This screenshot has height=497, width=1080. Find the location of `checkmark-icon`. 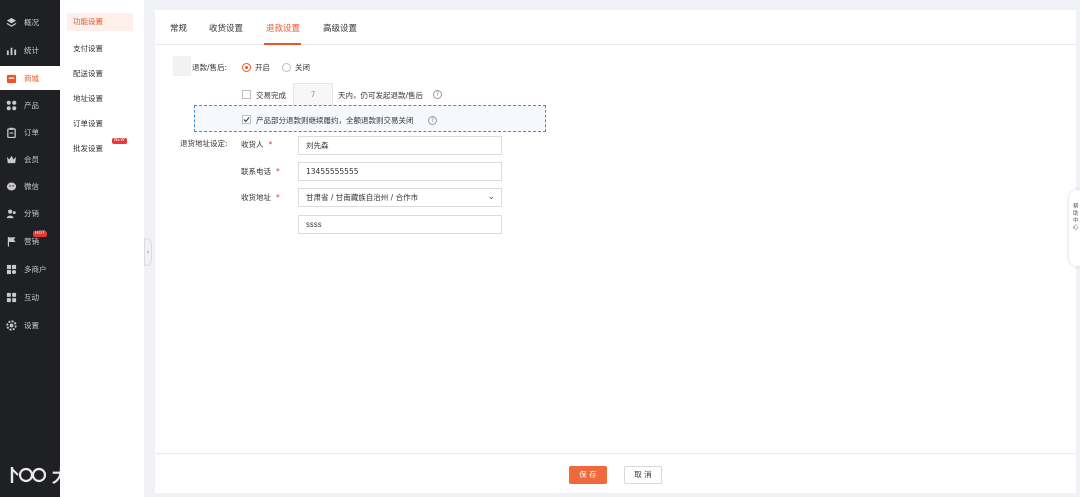

checkmark-icon is located at coordinates (246, 120).